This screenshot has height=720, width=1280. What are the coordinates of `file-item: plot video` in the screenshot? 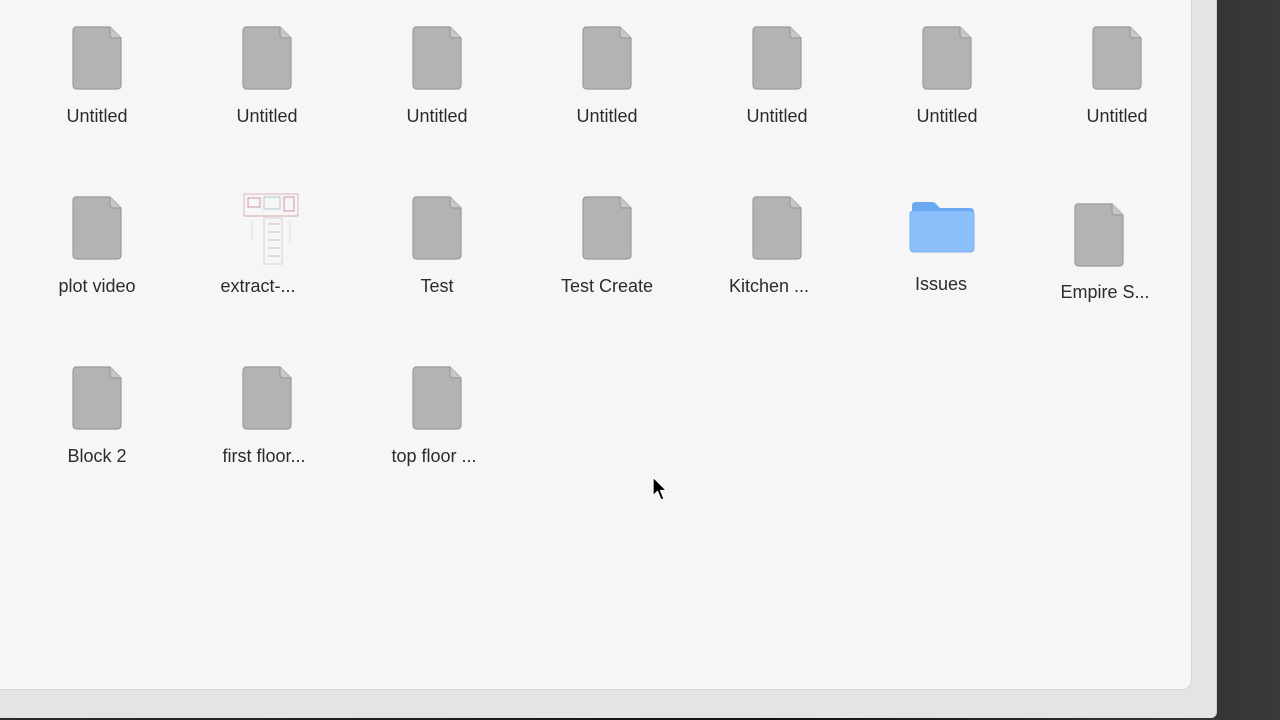 It's located at (97, 255).